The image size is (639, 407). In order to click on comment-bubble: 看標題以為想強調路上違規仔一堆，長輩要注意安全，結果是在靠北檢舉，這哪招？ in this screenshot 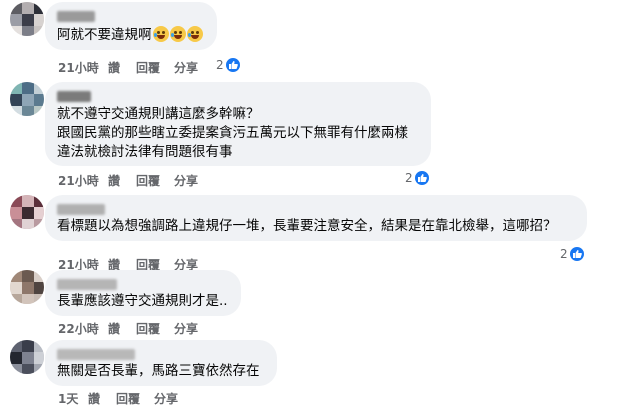, I will do `click(316, 218)`.